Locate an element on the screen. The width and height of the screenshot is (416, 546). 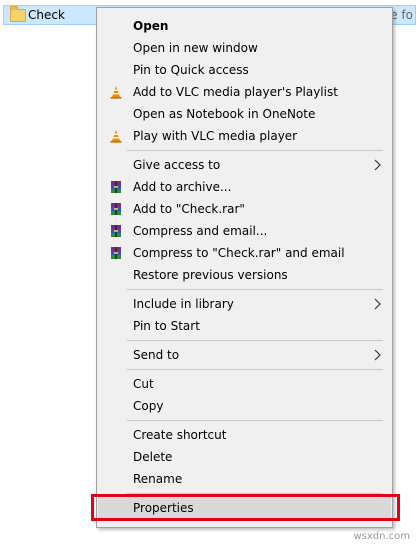
menu-item-create-shortcut: Create shortcut is located at coordinates (244, 435).